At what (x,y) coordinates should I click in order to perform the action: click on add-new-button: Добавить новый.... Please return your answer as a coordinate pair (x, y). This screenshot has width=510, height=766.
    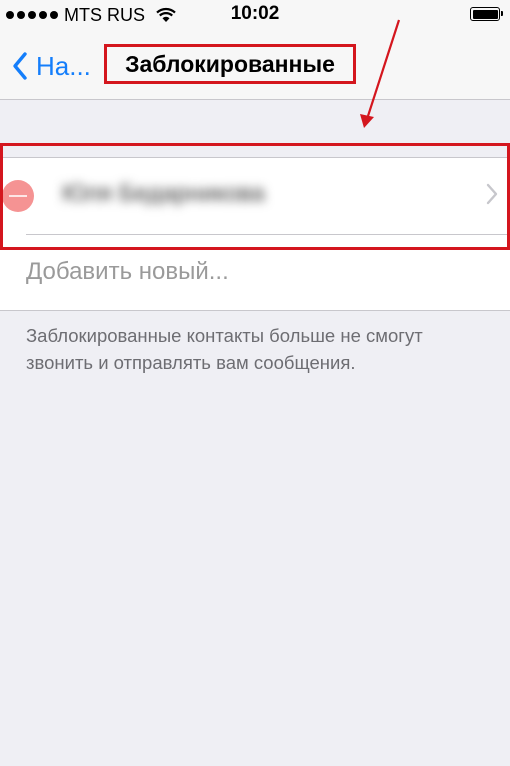
    Looking at the image, I should click on (255, 272).